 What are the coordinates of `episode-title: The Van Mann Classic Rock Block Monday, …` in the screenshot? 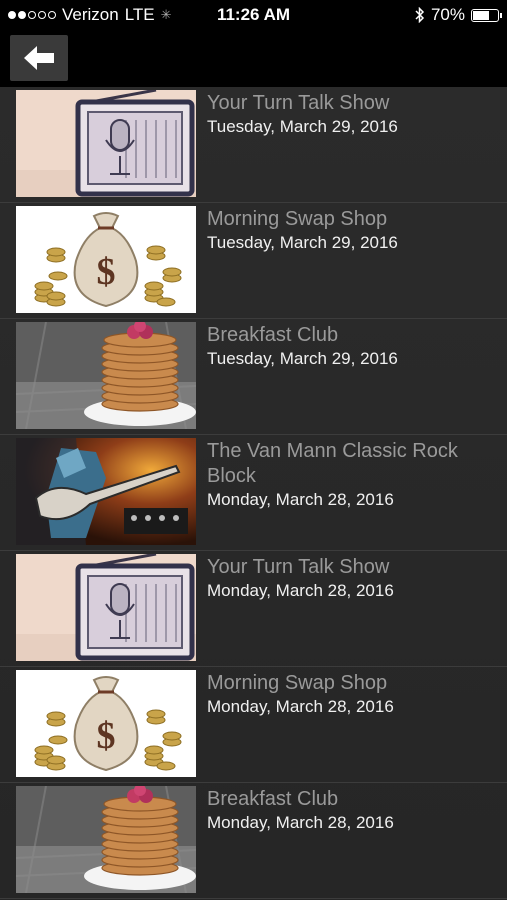 It's located at (352, 475).